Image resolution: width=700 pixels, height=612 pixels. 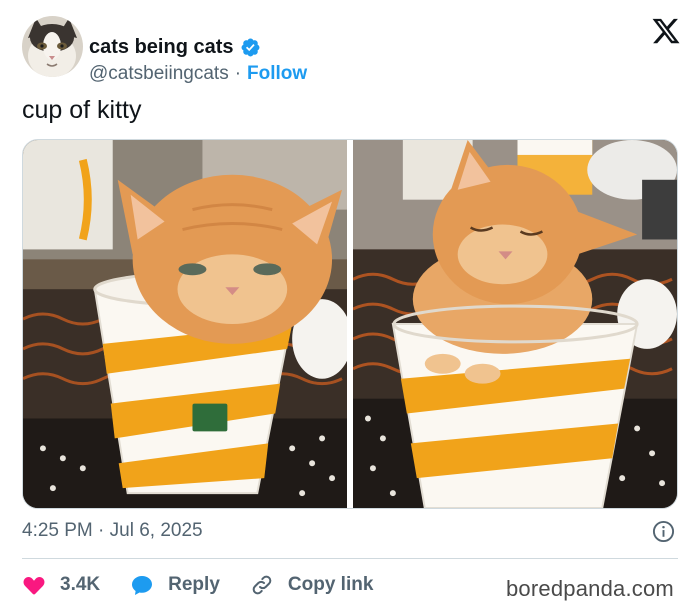 I want to click on info-icon, so click(x=663, y=531).